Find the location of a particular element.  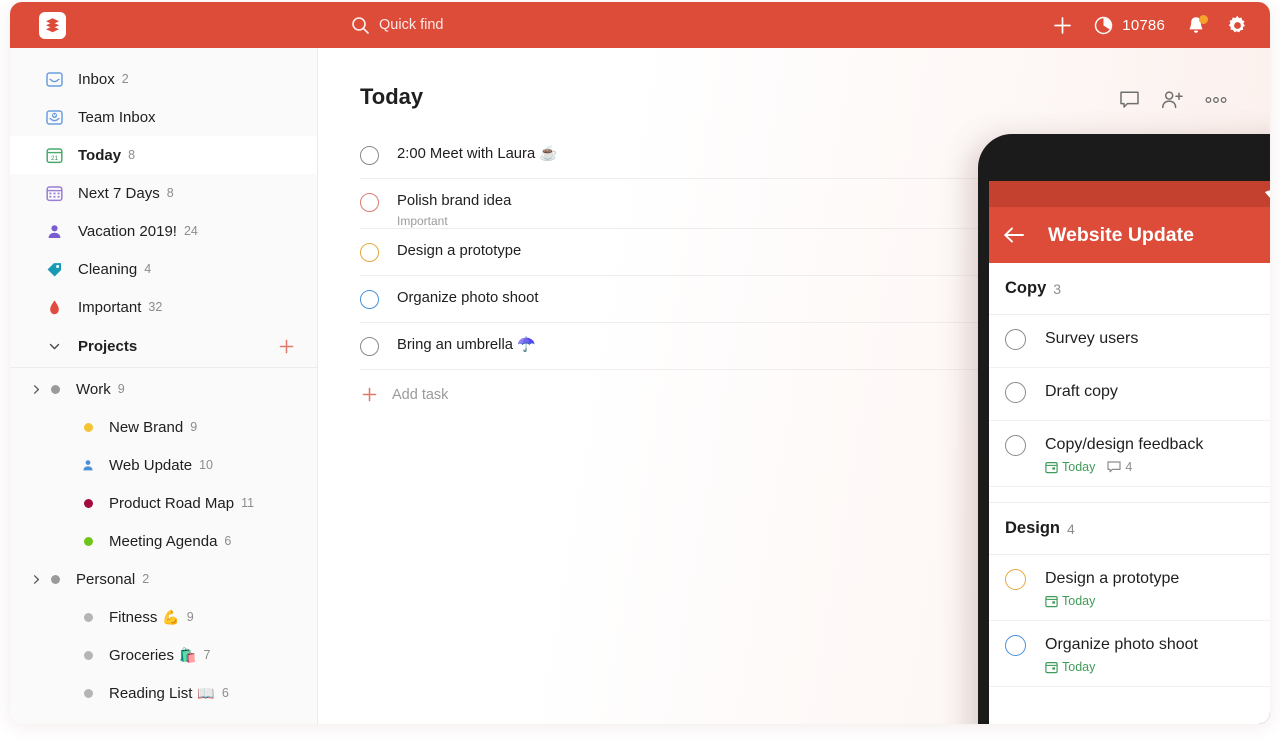

sidebar-project-reading-list: Reading List 📖 6 is located at coordinates (163, 693).